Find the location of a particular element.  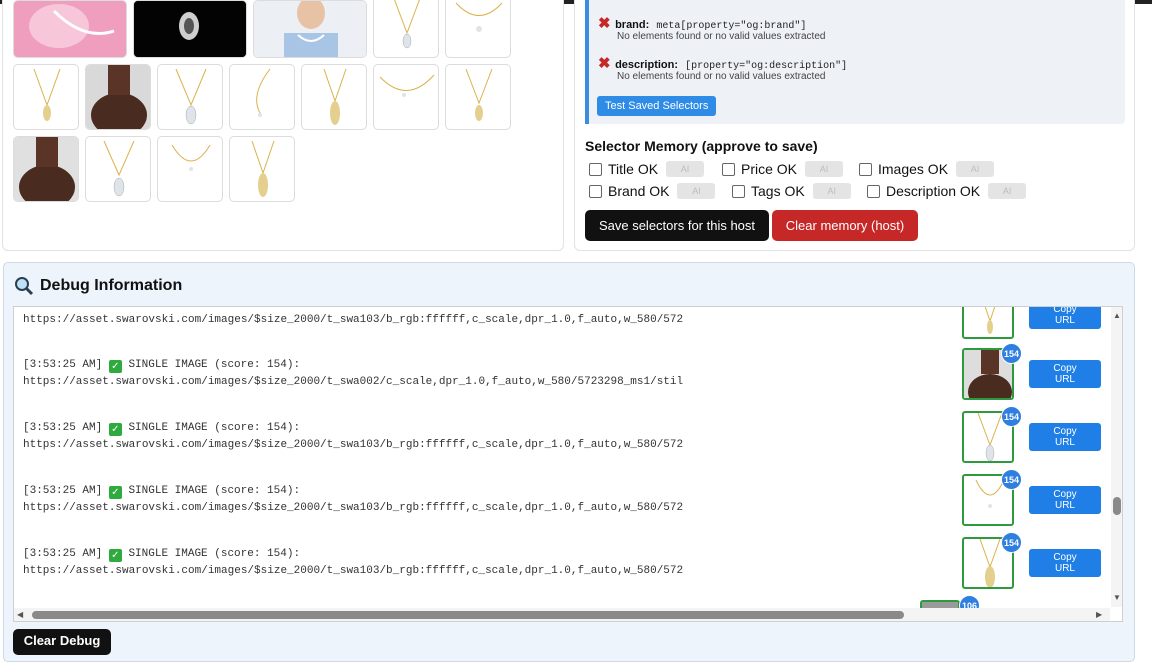

title-ok-checkbox: Title OK AI is located at coordinates (647, 169).